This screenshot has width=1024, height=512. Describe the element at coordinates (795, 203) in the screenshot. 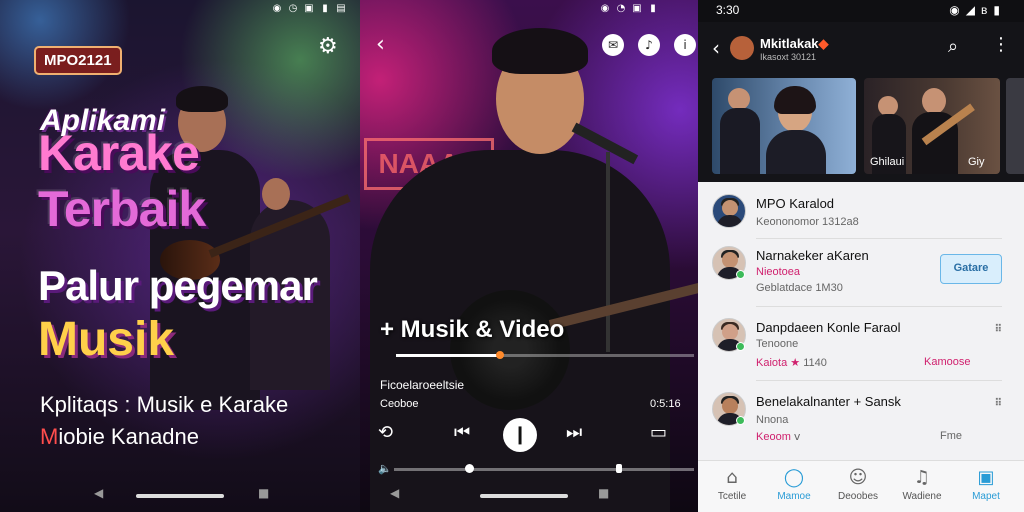

I see `list-item-title: MPO Karalod` at that location.